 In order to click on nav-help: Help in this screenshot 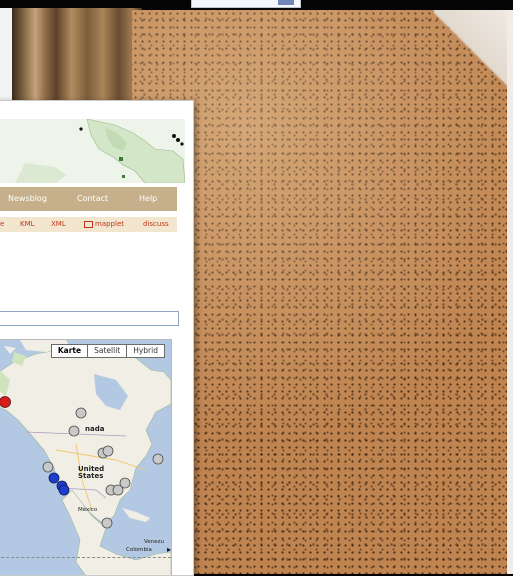, I will do `click(148, 199)`.